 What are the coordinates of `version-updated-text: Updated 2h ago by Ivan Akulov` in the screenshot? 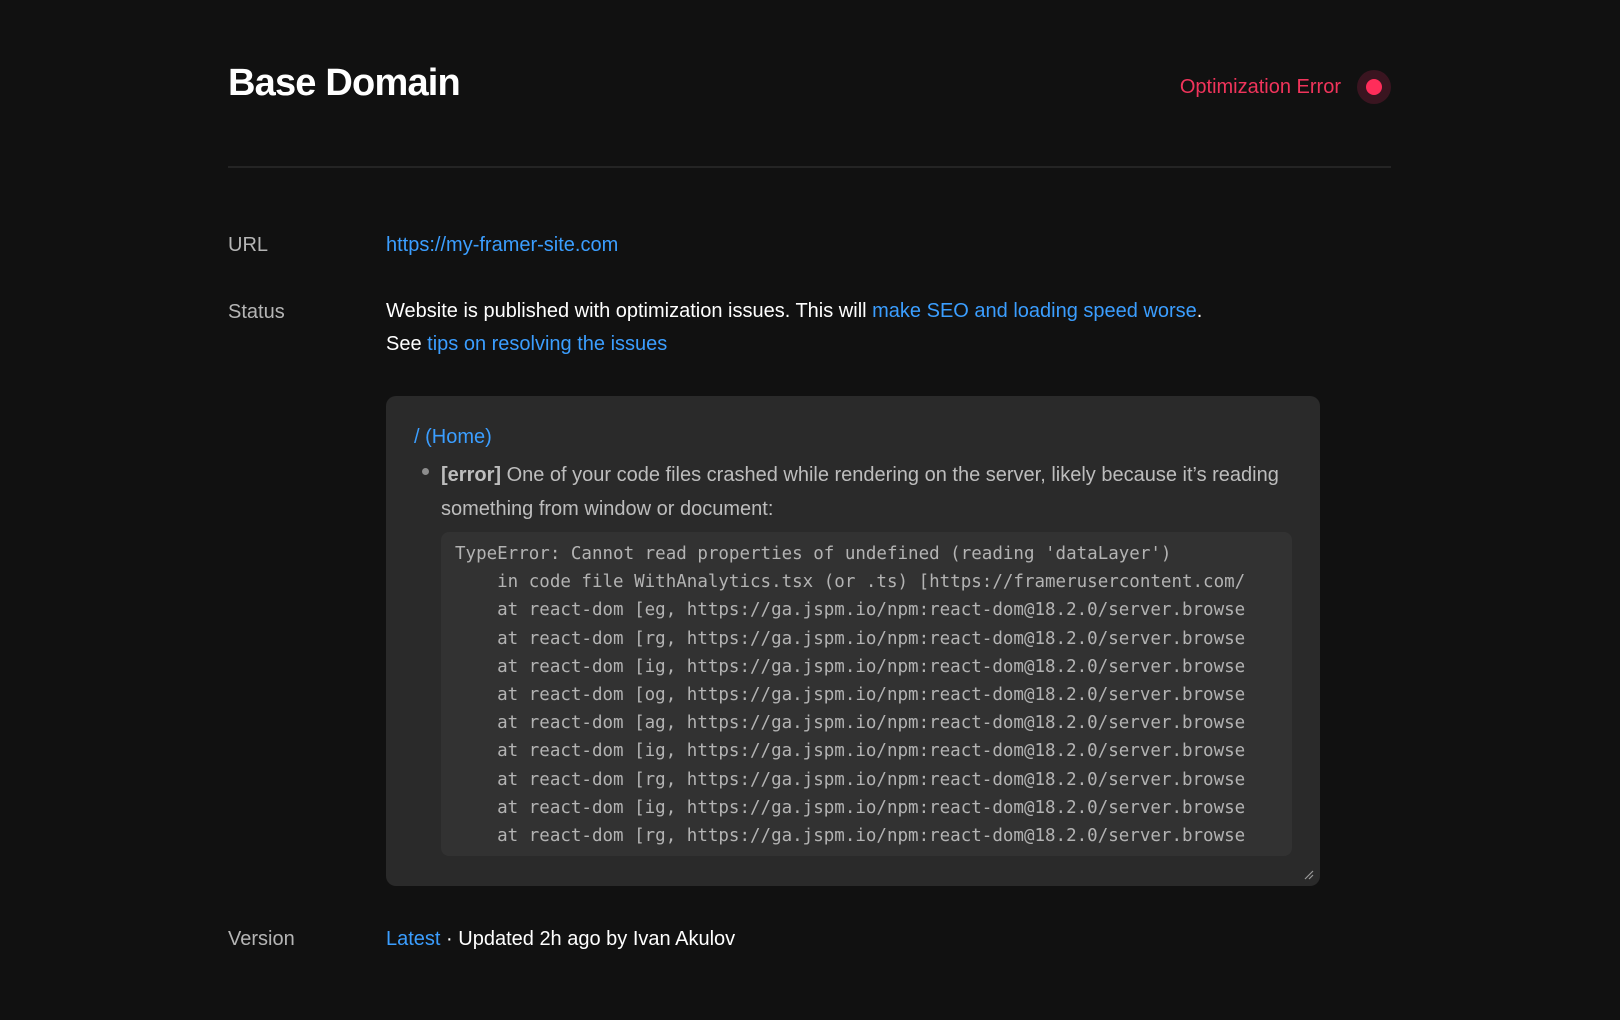 It's located at (597, 939).